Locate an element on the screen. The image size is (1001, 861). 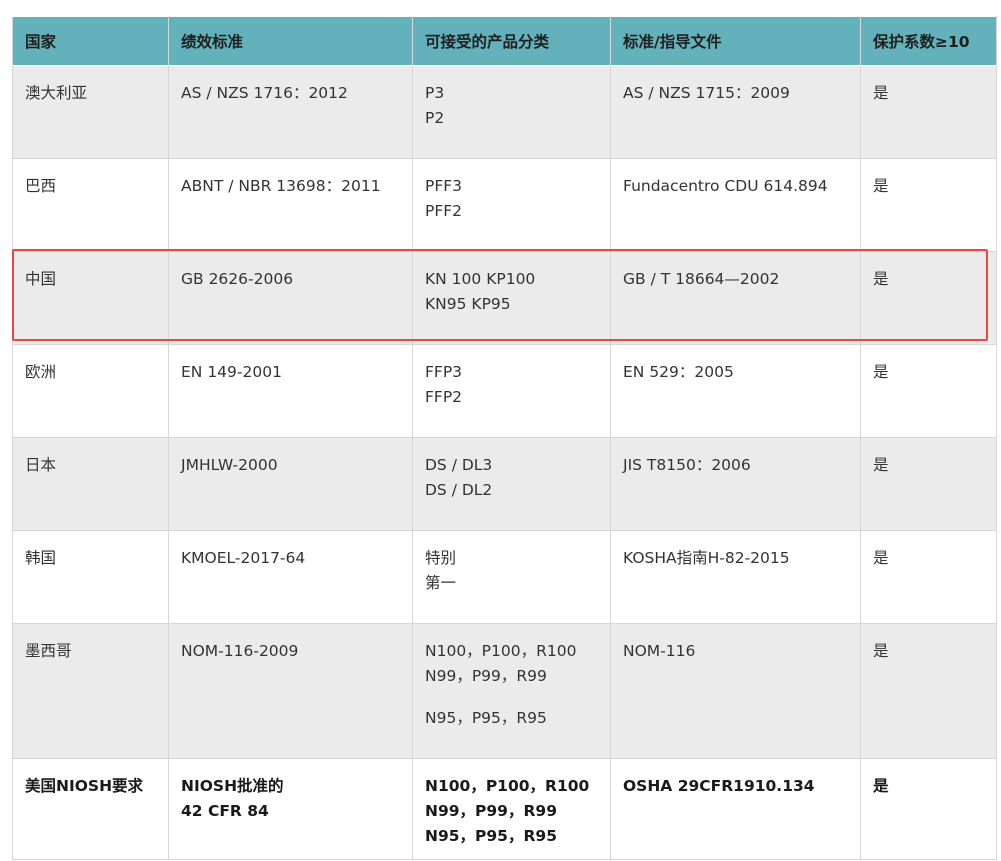
header-guidance-document: 标准/指导文件 is located at coordinates (735, 41).